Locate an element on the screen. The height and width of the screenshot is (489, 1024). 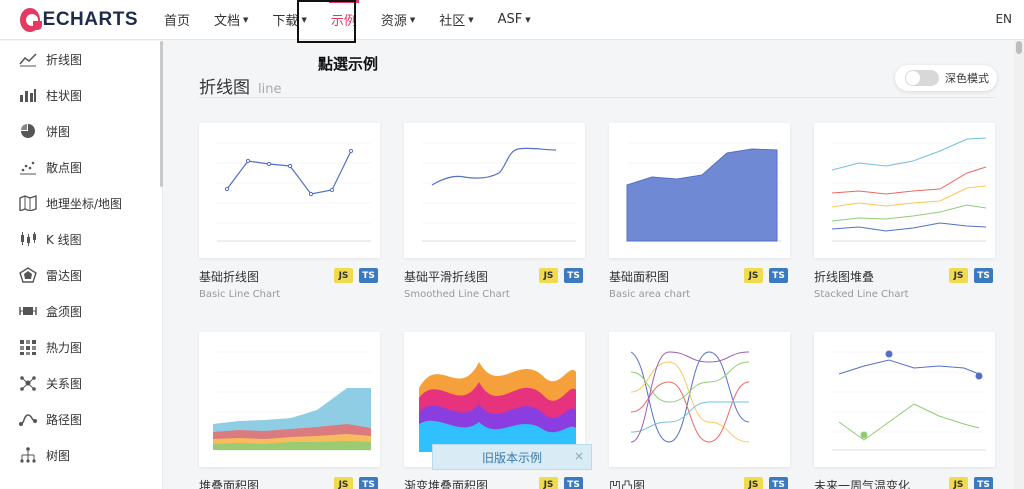
top-navigation: ECHARTS 首页 文档 ▼ 下载 ▼ 示例 资源 ▼ 社区 ▼ ASF ▼ EN is located at coordinates (512, 20).